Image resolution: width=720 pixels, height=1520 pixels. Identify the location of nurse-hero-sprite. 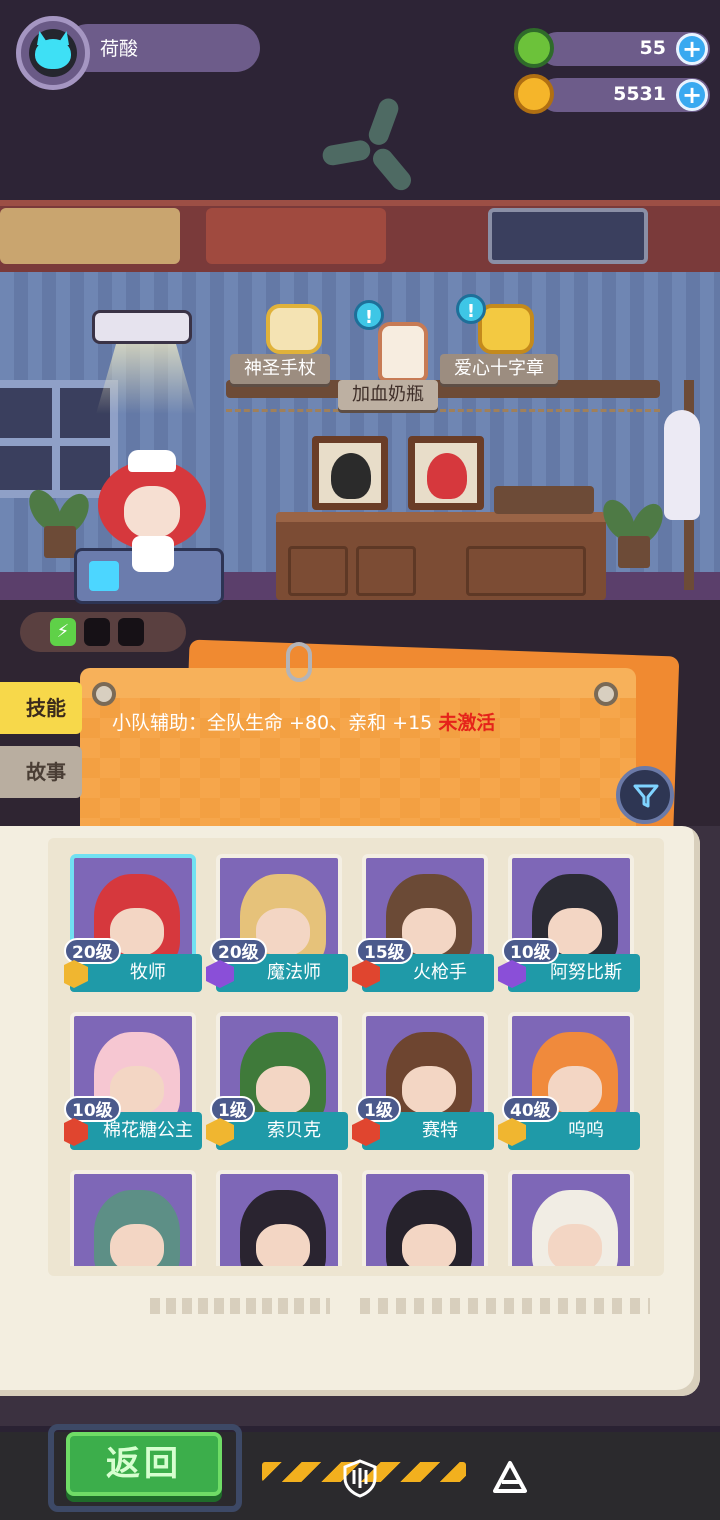
(152, 511).